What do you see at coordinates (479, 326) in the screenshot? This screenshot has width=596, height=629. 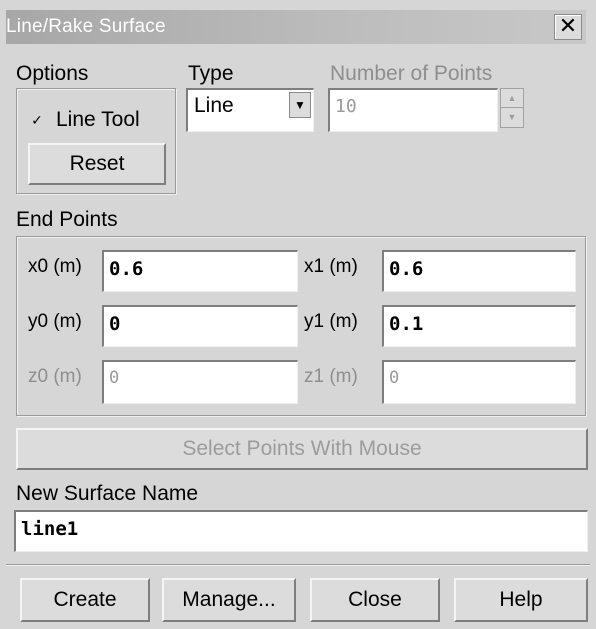 I see `y1-field: 0.1` at bounding box center [479, 326].